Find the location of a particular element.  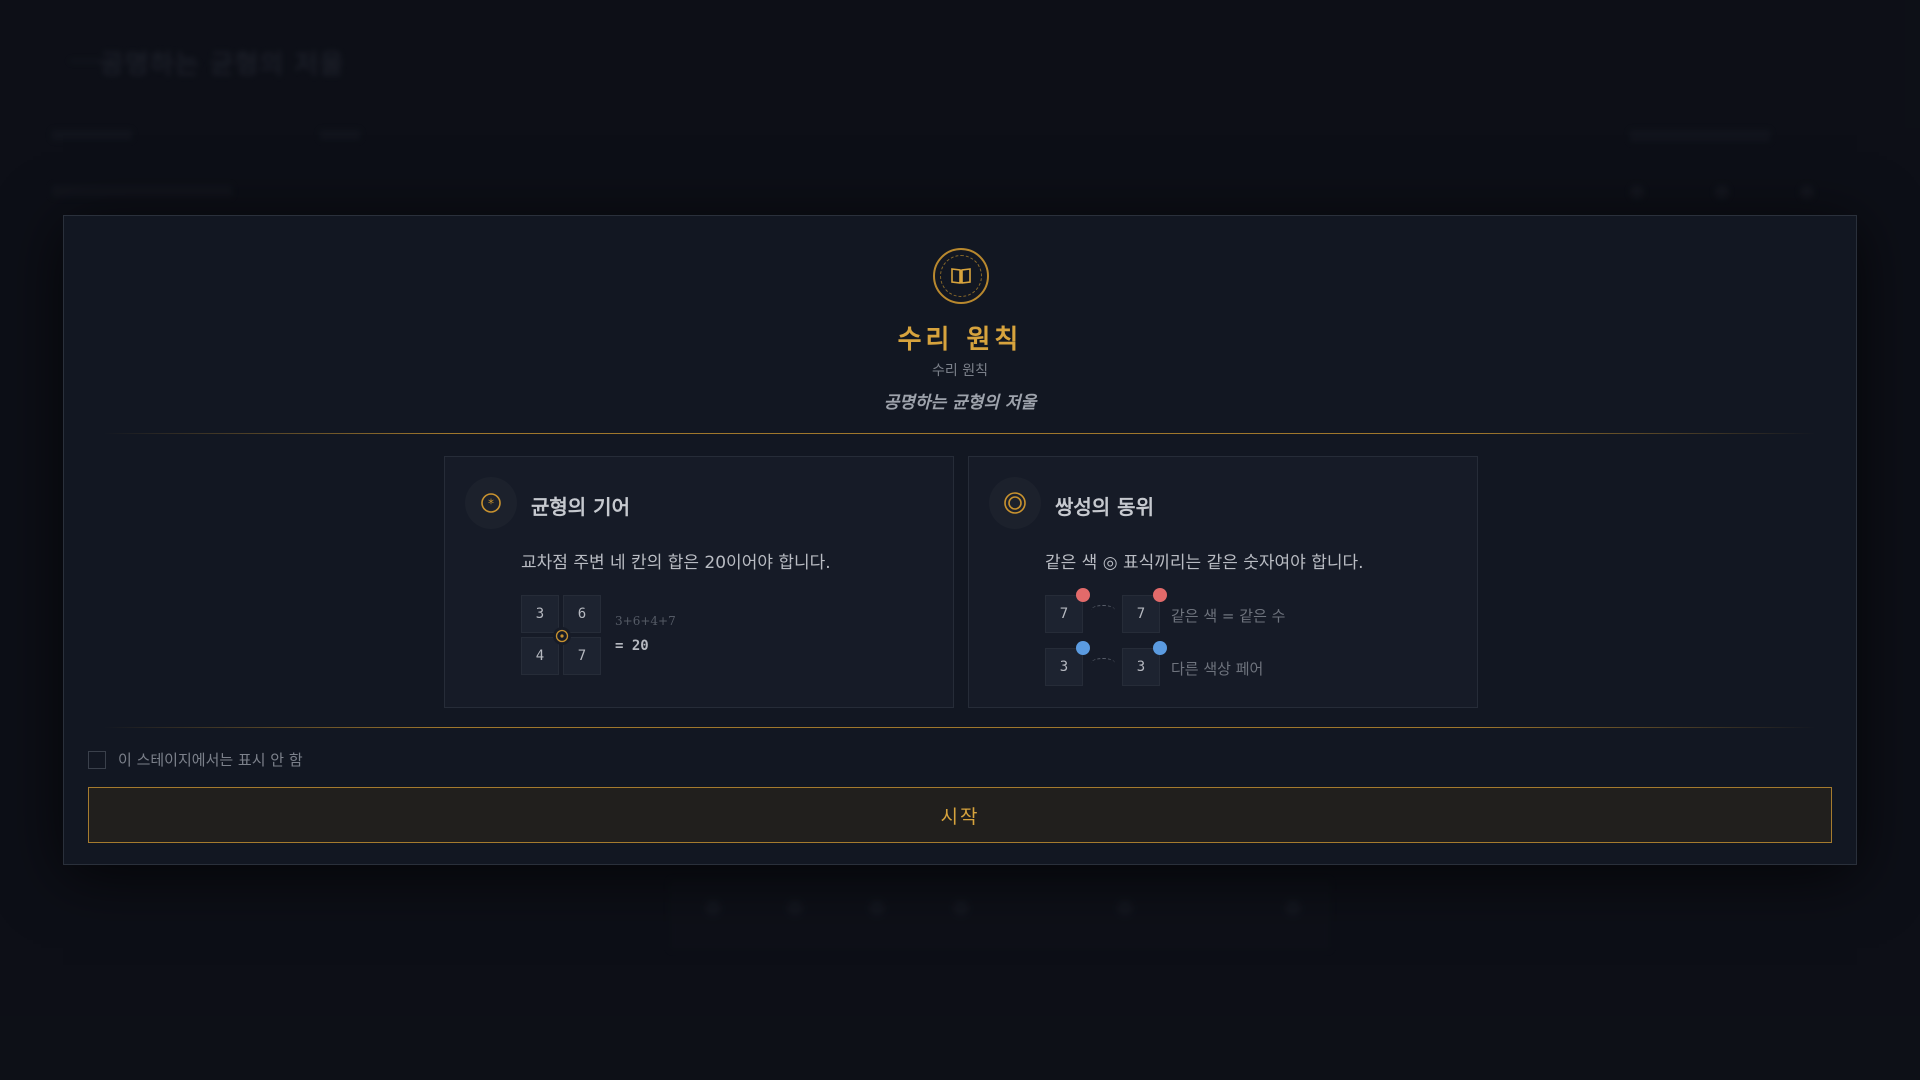

start-button: 시작 is located at coordinates (960, 815).